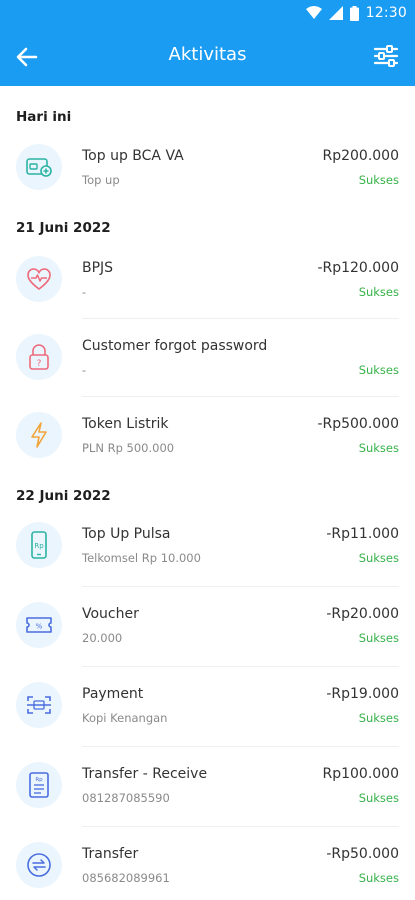  I want to click on item-amount: -Rp20.000, so click(362, 614).